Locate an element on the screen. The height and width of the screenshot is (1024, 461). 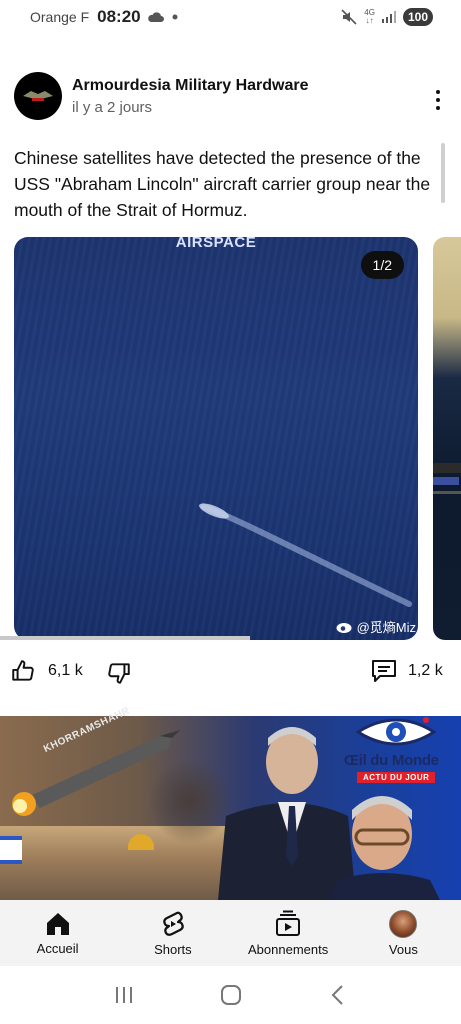
comment-button: 1,2 k is located at coordinates (406, 671).